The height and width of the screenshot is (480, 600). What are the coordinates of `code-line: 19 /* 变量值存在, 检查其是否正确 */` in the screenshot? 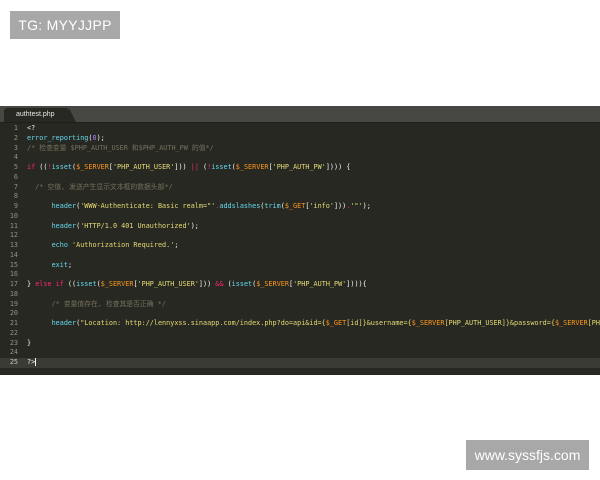 It's located at (300, 305).